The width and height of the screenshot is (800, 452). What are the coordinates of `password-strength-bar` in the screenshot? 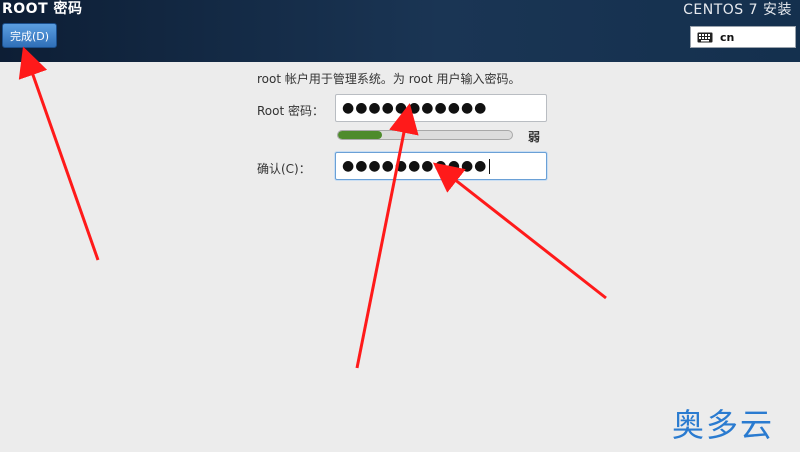 It's located at (425, 135).